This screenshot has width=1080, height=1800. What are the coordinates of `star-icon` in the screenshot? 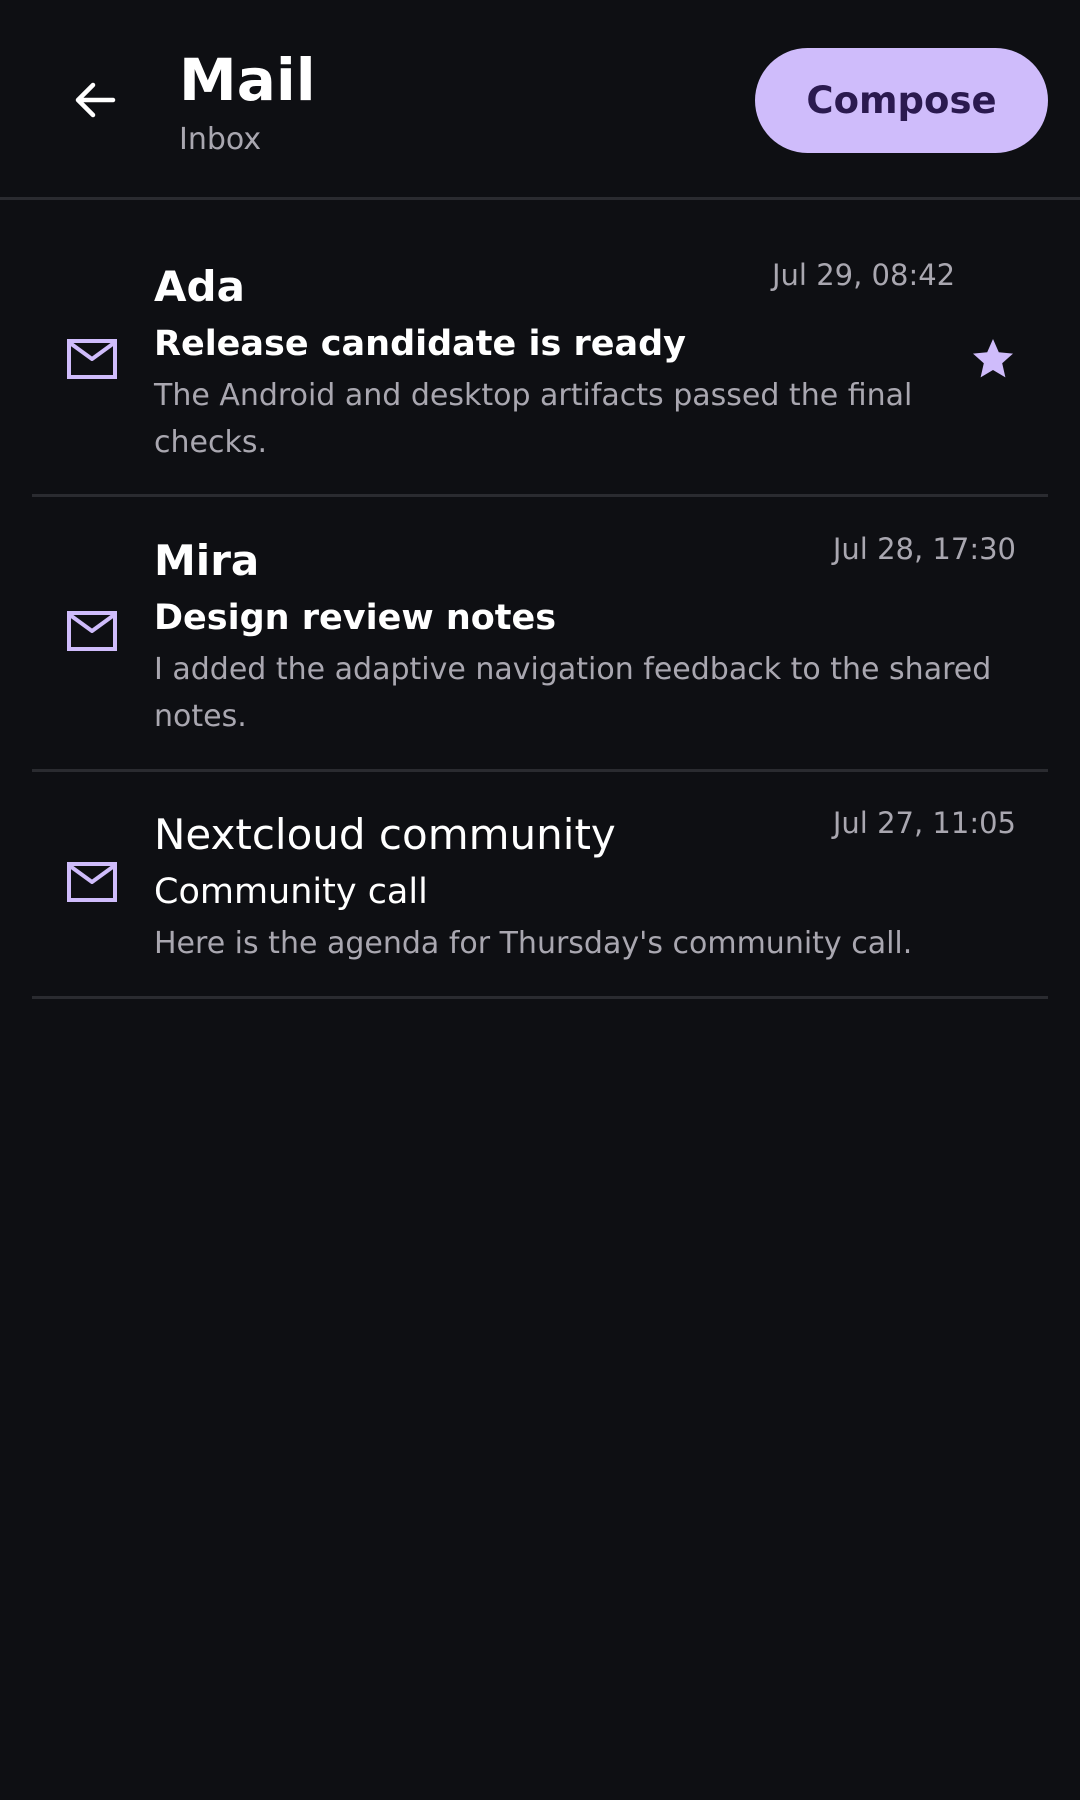 It's located at (993, 359).